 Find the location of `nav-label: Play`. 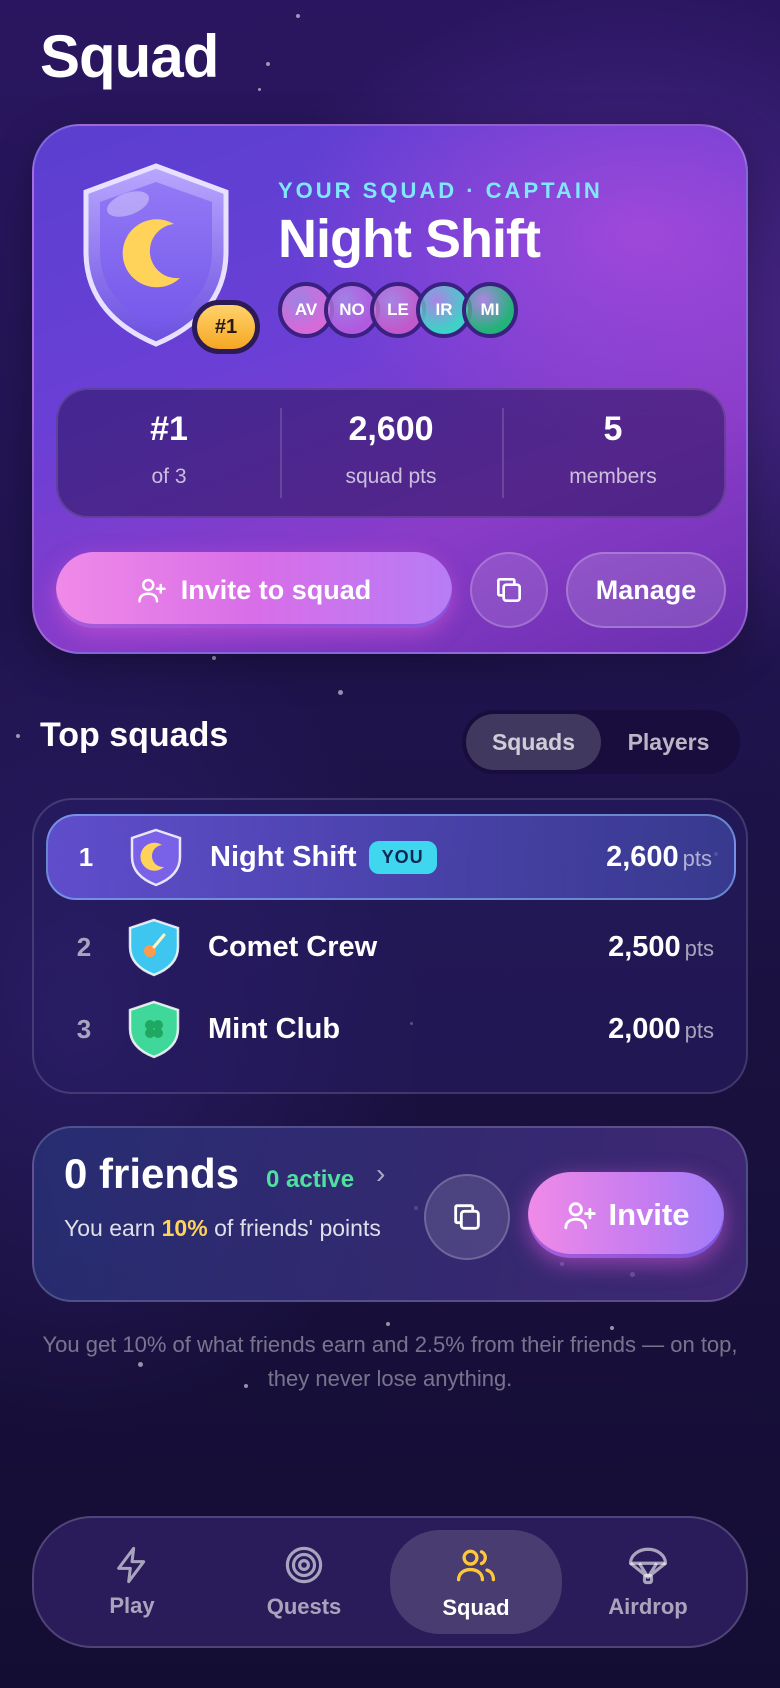

nav-label: Play is located at coordinates (132, 1605).